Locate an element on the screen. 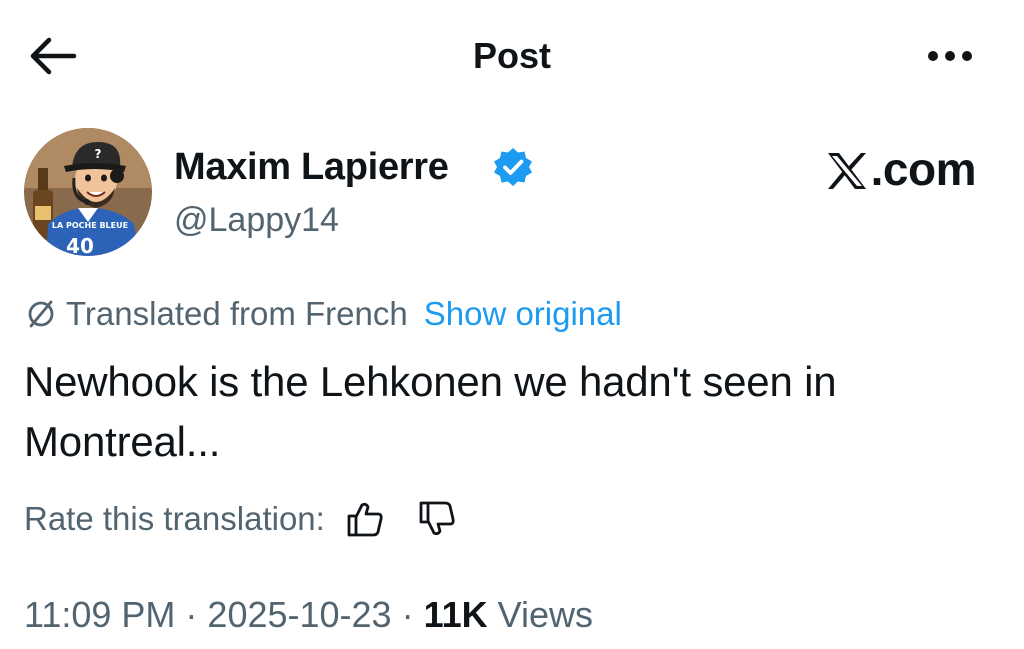  translation-indicator: Translated from French Show original is located at coordinates (323, 314).